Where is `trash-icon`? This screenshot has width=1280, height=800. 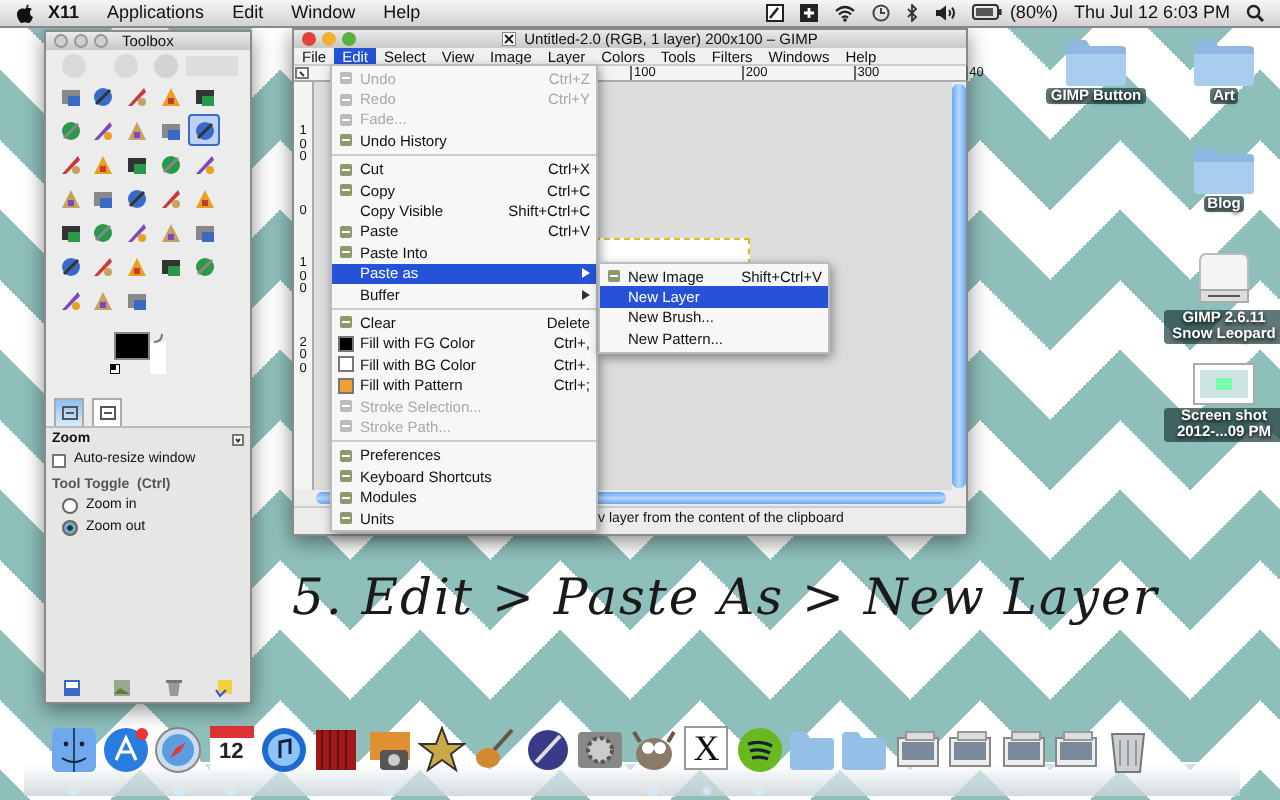 trash-icon is located at coordinates (173, 688).